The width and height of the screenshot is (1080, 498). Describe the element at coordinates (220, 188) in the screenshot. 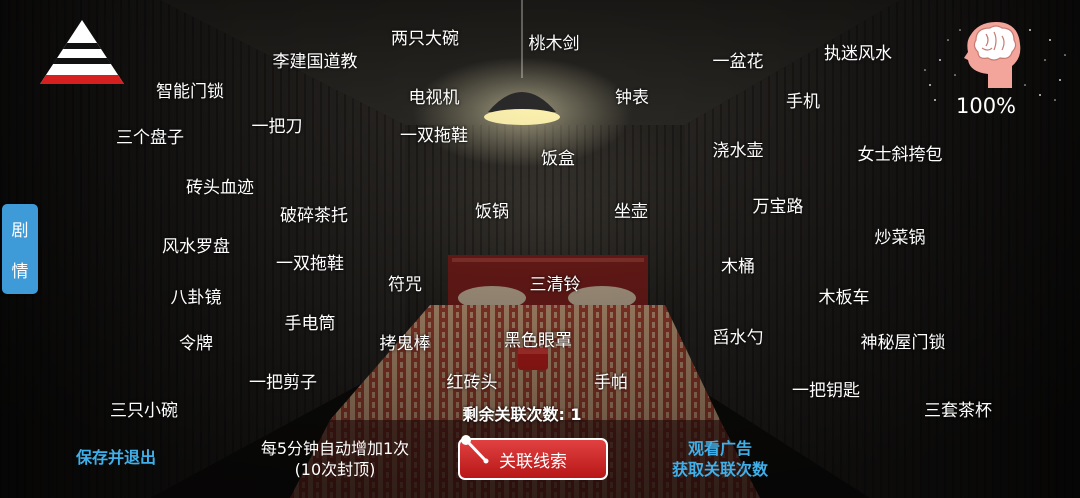

I see `clue-word: 砖头血迹` at that location.